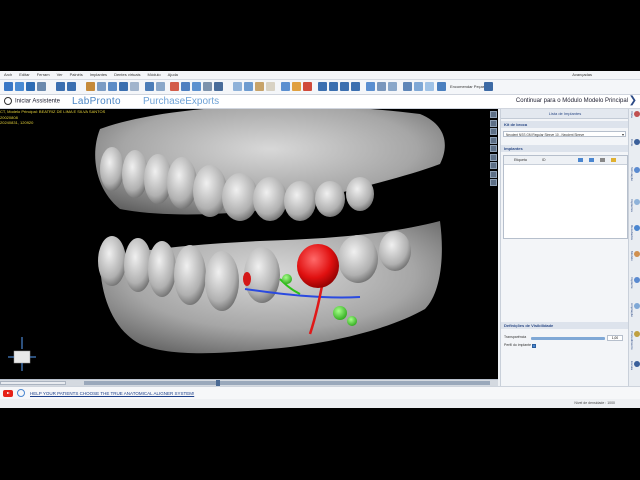  Describe the element at coordinates (174, 86) in the screenshot. I see `implant-add-icon` at that location.